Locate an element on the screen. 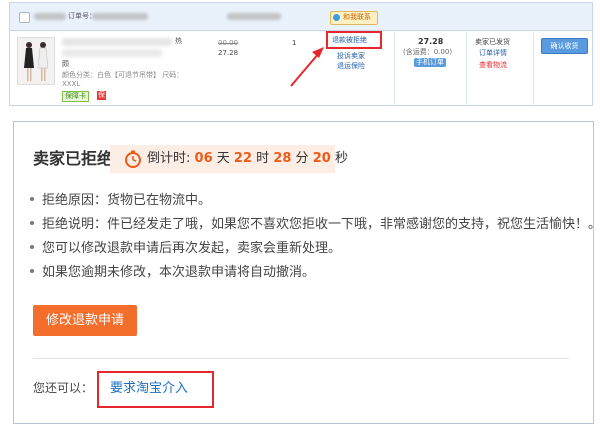 This screenshot has width=600, height=428. product-size: XXXL is located at coordinates (71, 84).